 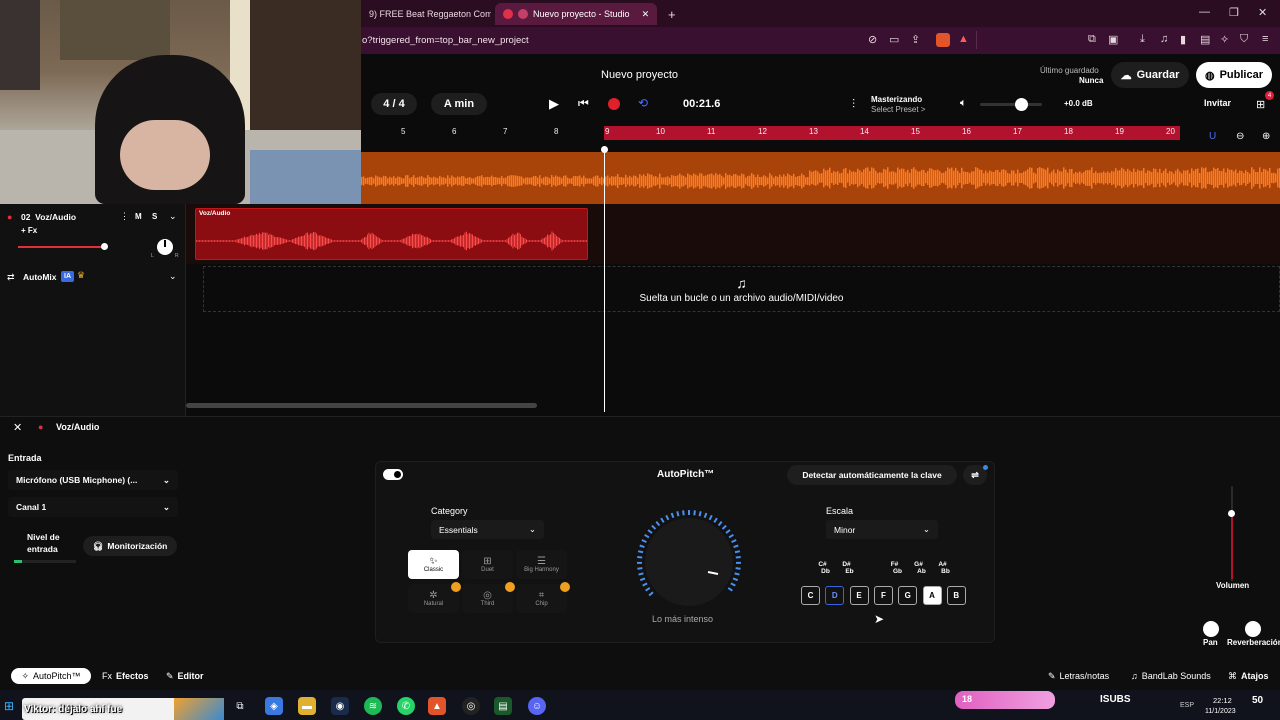 What do you see at coordinates (240, 706) in the screenshot?
I see `task-view-icon: ⧉` at bounding box center [240, 706].